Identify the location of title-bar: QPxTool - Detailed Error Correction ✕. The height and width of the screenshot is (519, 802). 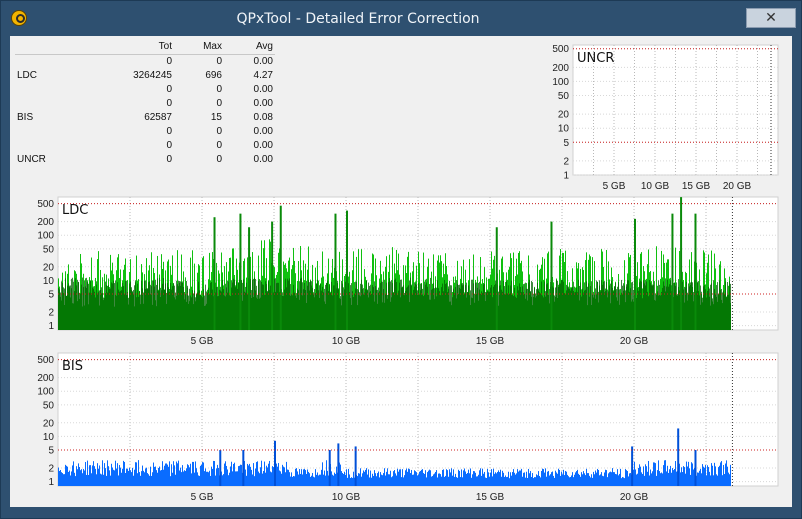
(401, 18).